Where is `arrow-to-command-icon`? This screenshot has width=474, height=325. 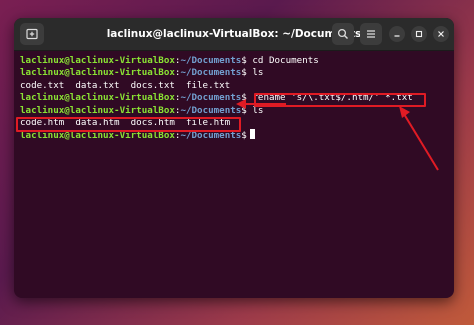
arrow-to-command-icon is located at coordinates (419, 138).